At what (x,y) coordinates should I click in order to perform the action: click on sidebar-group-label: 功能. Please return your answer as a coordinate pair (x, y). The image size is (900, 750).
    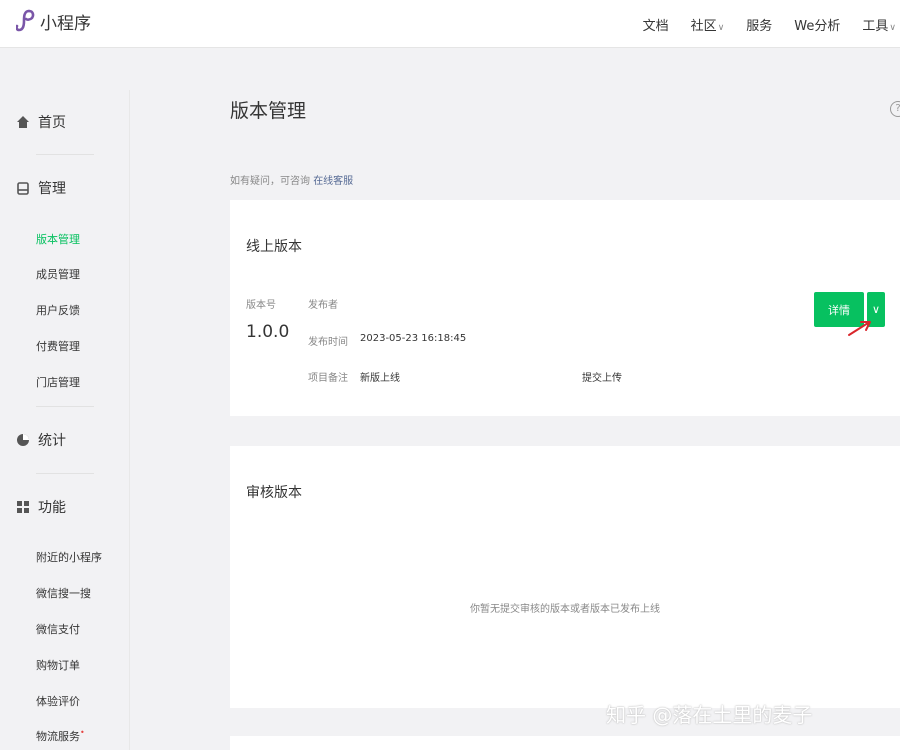
    Looking at the image, I should click on (52, 508).